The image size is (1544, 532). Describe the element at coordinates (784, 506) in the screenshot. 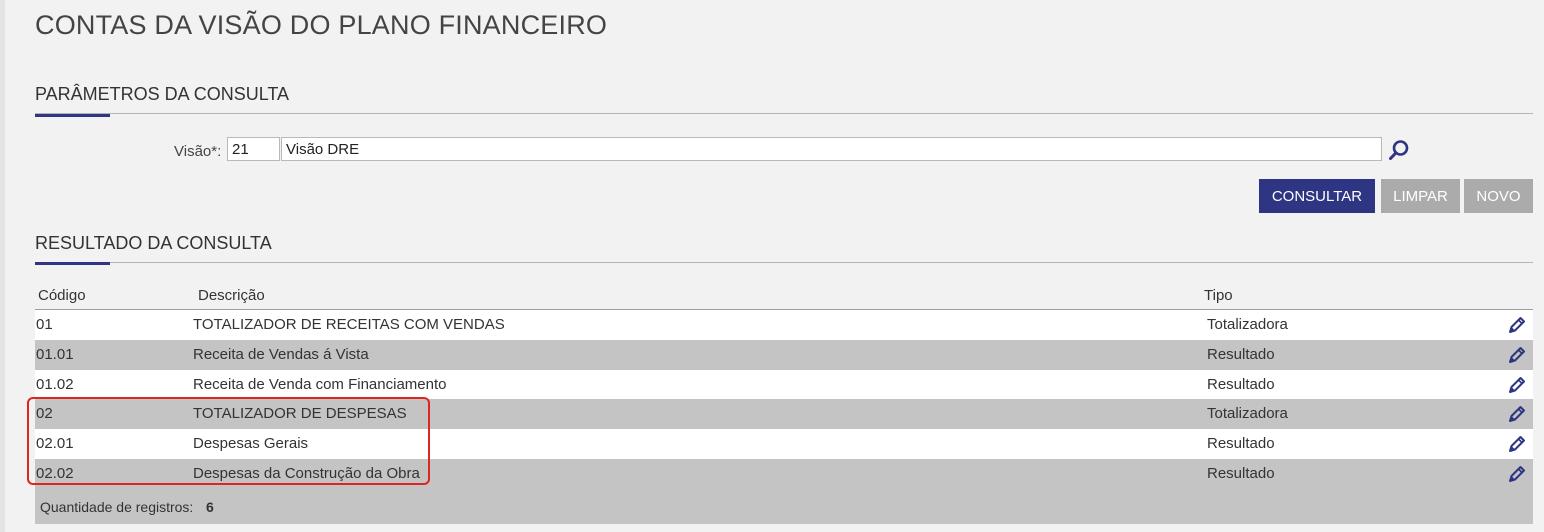

I see `results-footer: Quantidade de registros: 6` at that location.